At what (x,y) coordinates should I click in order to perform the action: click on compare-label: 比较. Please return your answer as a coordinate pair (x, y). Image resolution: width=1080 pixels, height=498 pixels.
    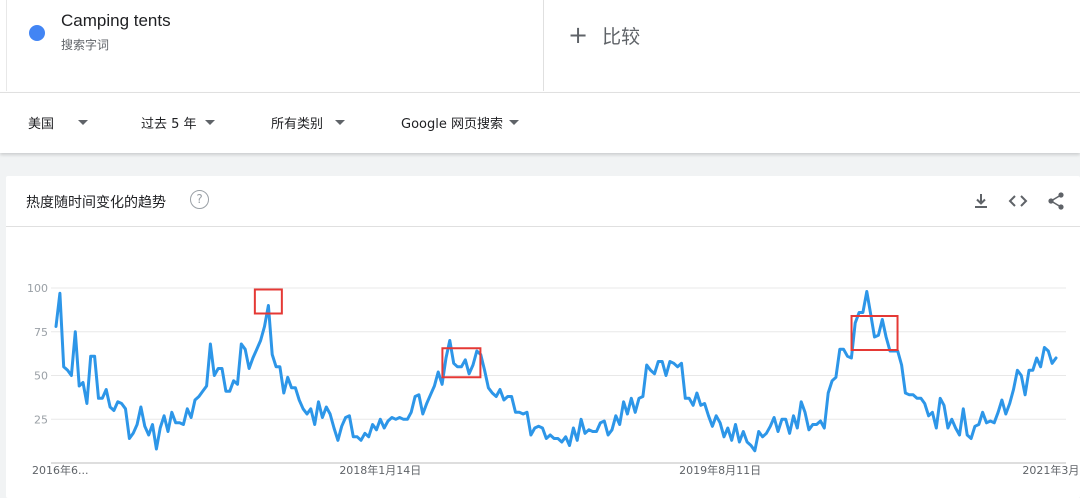
    Looking at the image, I should click on (621, 36).